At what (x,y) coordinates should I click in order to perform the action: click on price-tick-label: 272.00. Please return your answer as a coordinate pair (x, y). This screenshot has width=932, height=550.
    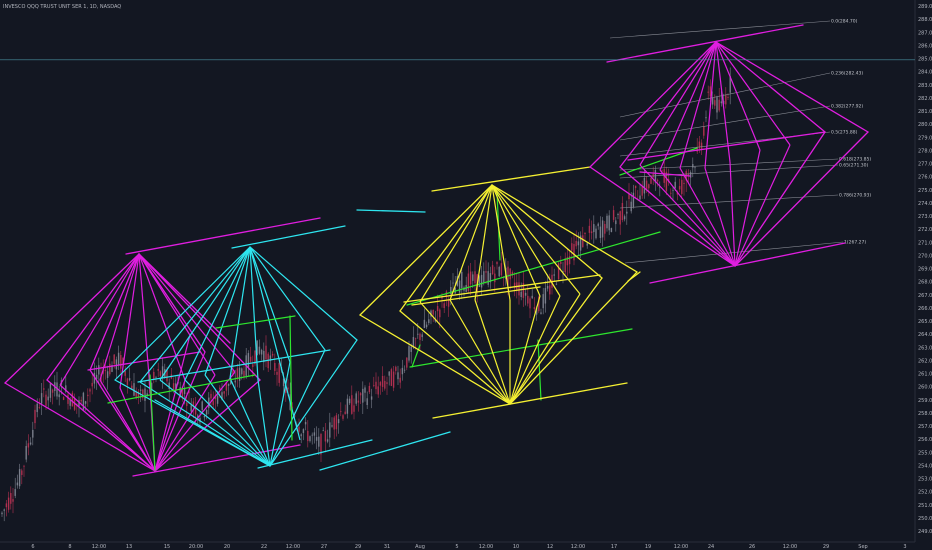
    Looking at the image, I should click on (925, 230).